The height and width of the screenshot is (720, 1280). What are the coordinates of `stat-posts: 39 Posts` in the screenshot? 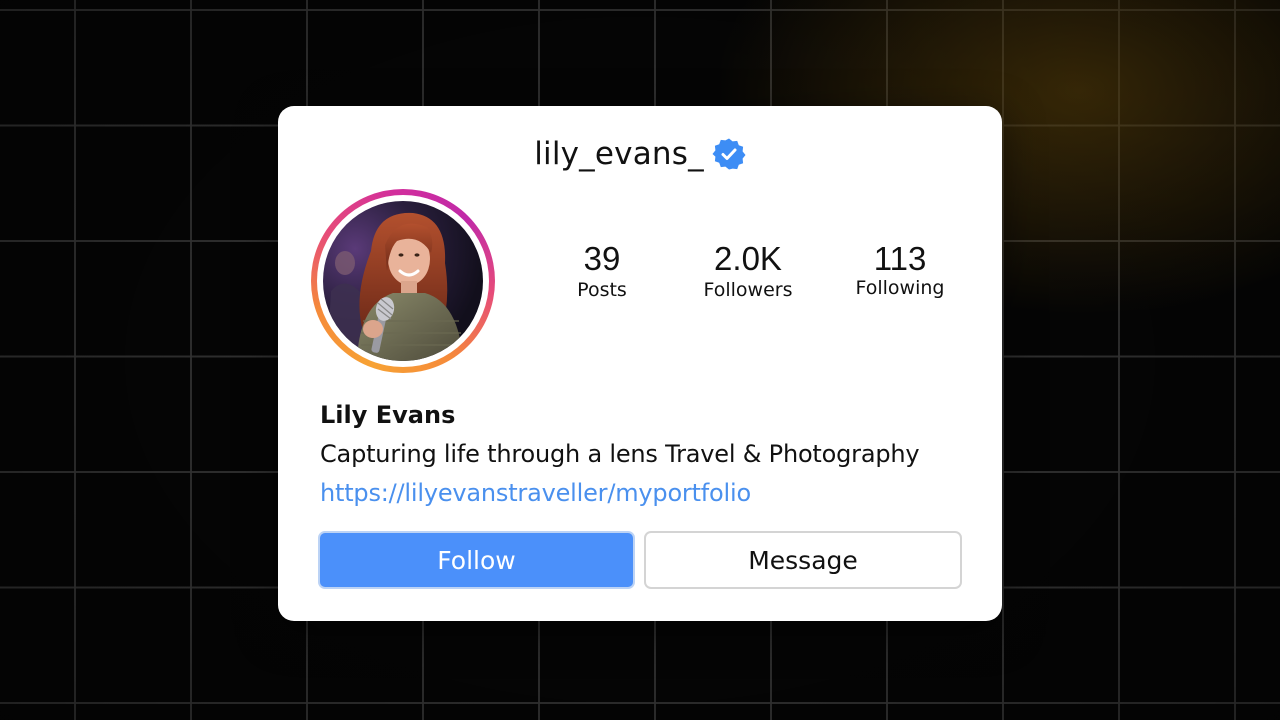 It's located at (602, 271).